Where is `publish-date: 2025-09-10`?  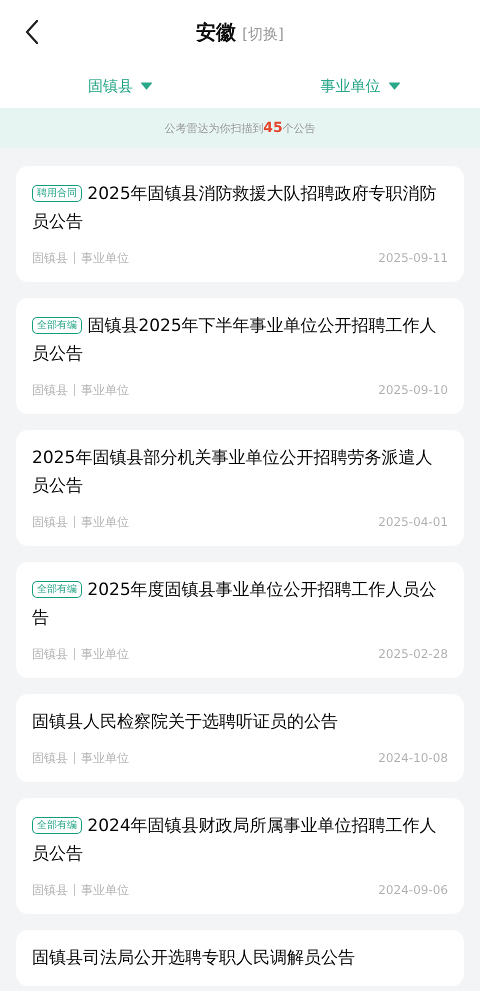 publish-date: 2025-09-10 is located at coordinates (413, 390).